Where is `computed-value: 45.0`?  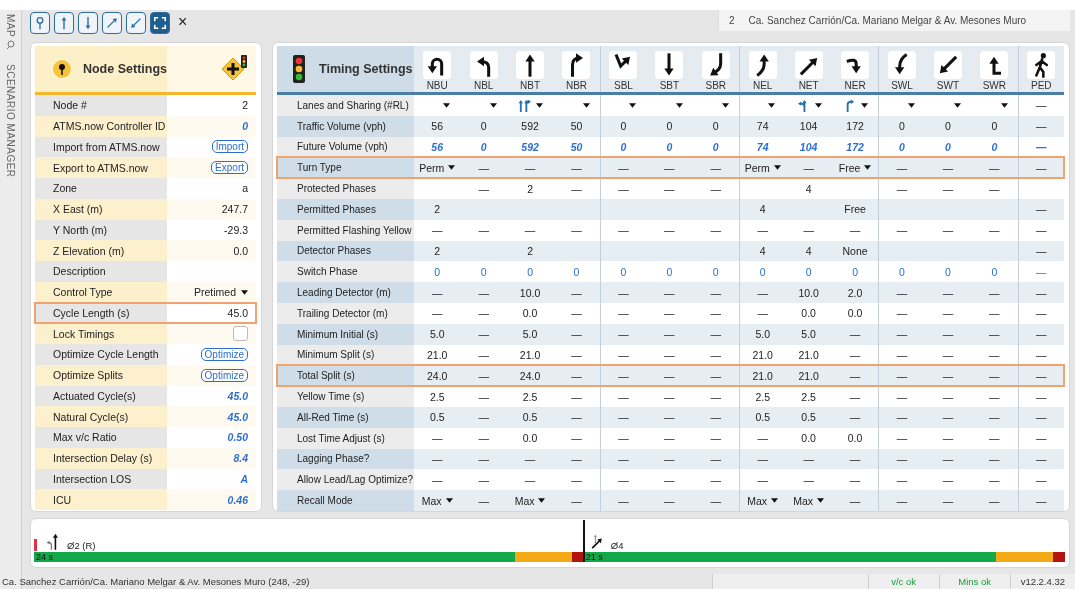 computed-value: 45.0 is located at coordinates (237, 416).